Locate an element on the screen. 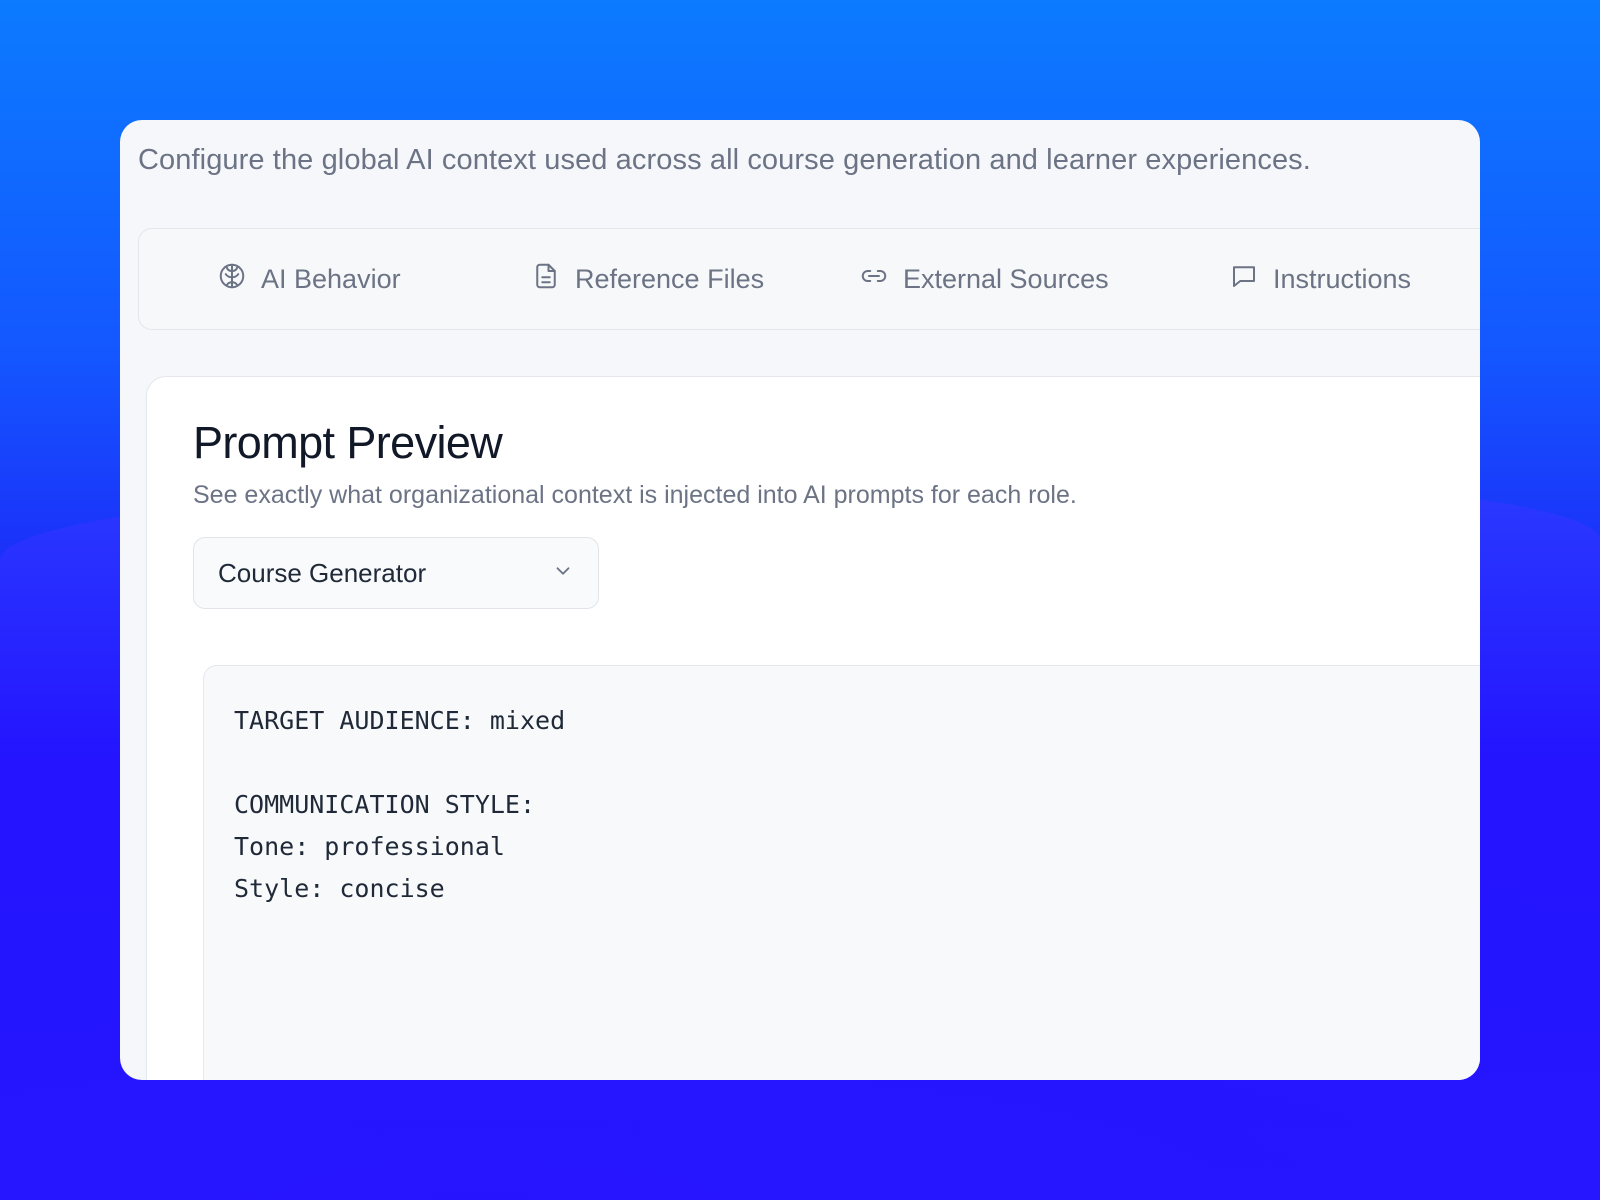 The image size is (1600, 1200). tab-instructions: Instructions is located at coordinates (1320, 279).